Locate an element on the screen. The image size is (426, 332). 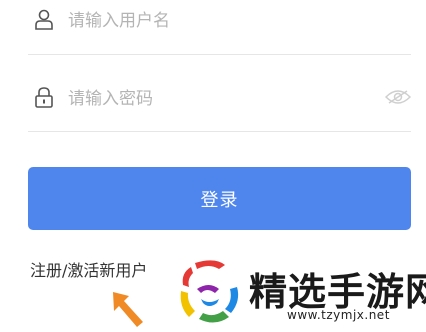
watermark: 精选手游网 www.tzymjx.net is located at coordinates (300, 291).